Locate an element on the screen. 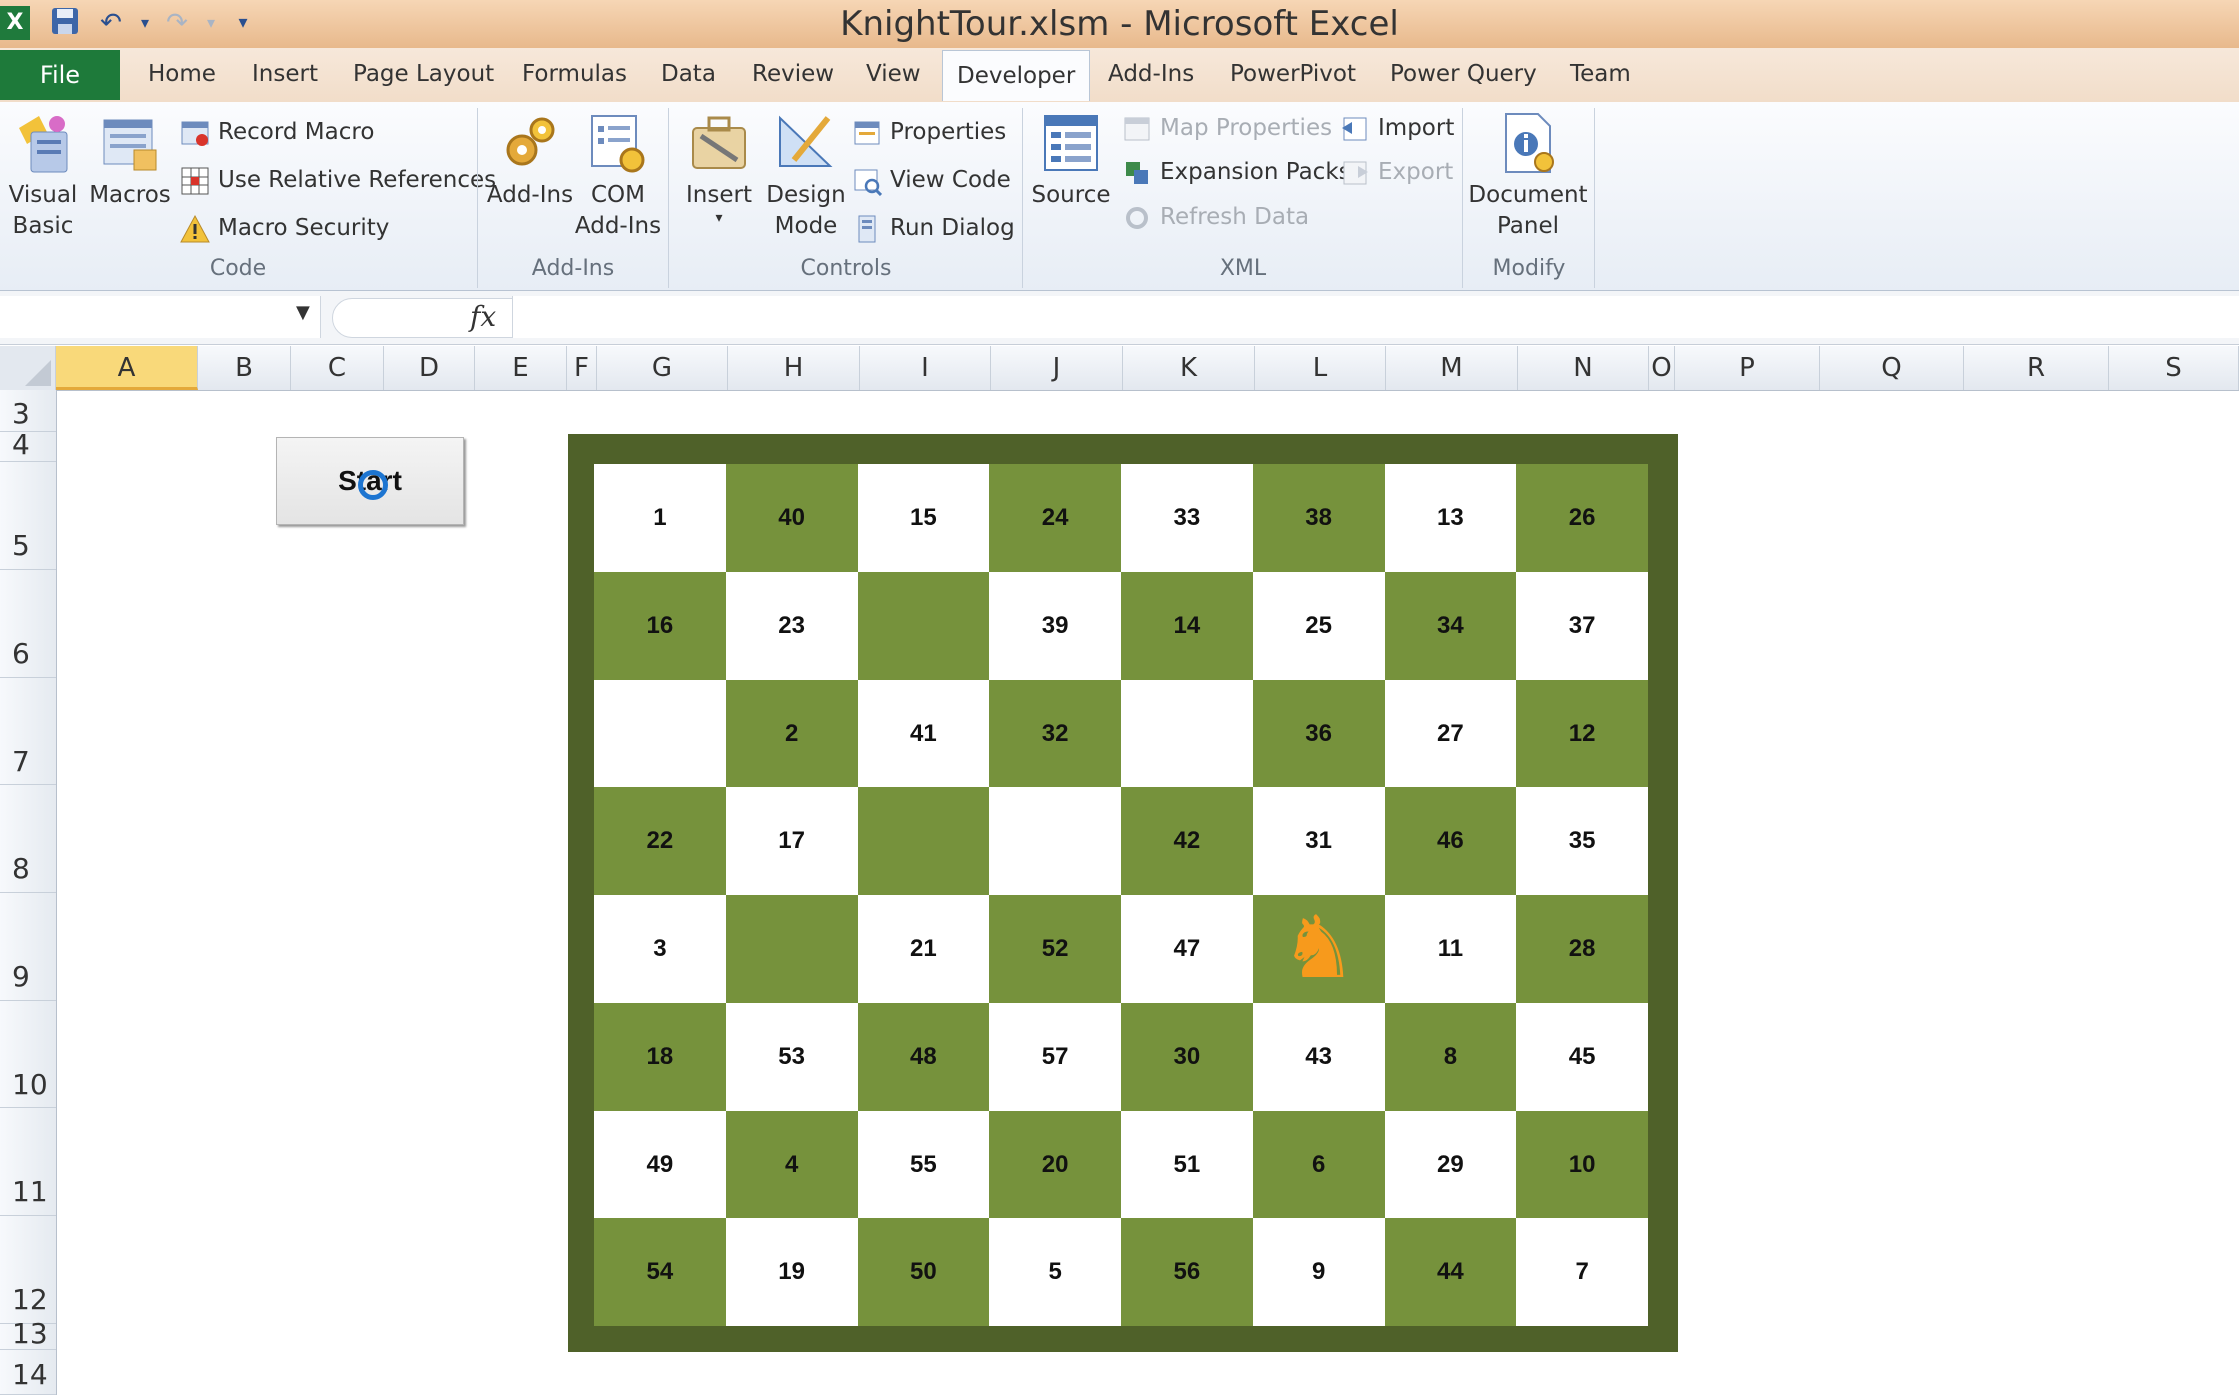 This screenshot has width=2239, height=1400. column-header-o: O is located at coordinates (1662, 368).